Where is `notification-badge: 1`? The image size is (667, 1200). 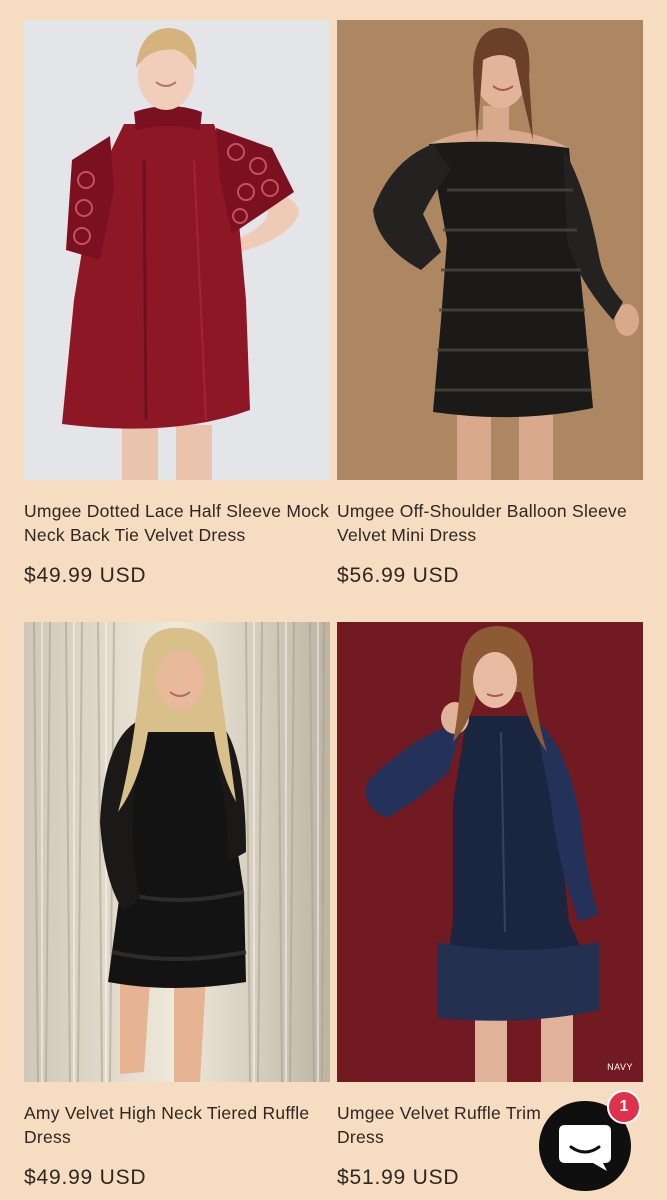 notification-badge: 1 is located at coordinates (624, 1107).